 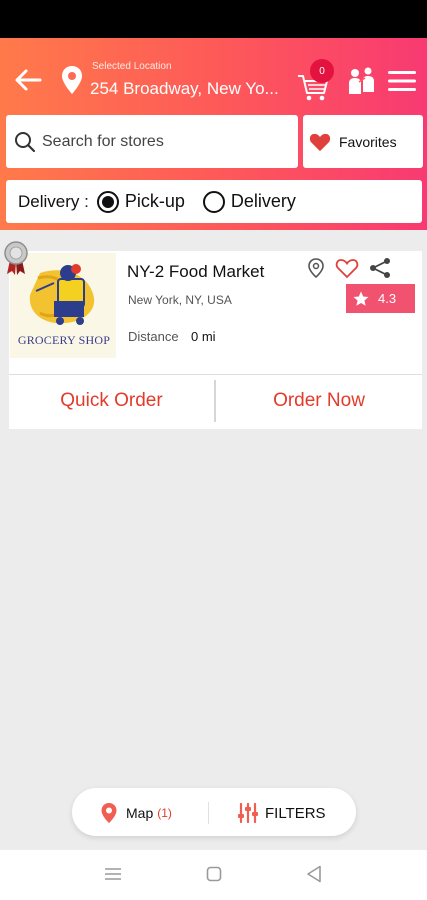 I want to click on status-bar, so click(x=213, y=19).